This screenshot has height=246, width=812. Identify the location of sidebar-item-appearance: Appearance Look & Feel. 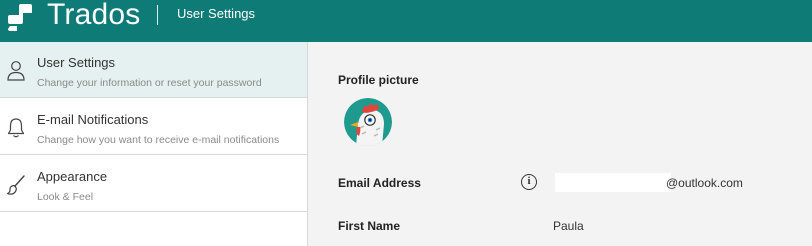
(153, 184).